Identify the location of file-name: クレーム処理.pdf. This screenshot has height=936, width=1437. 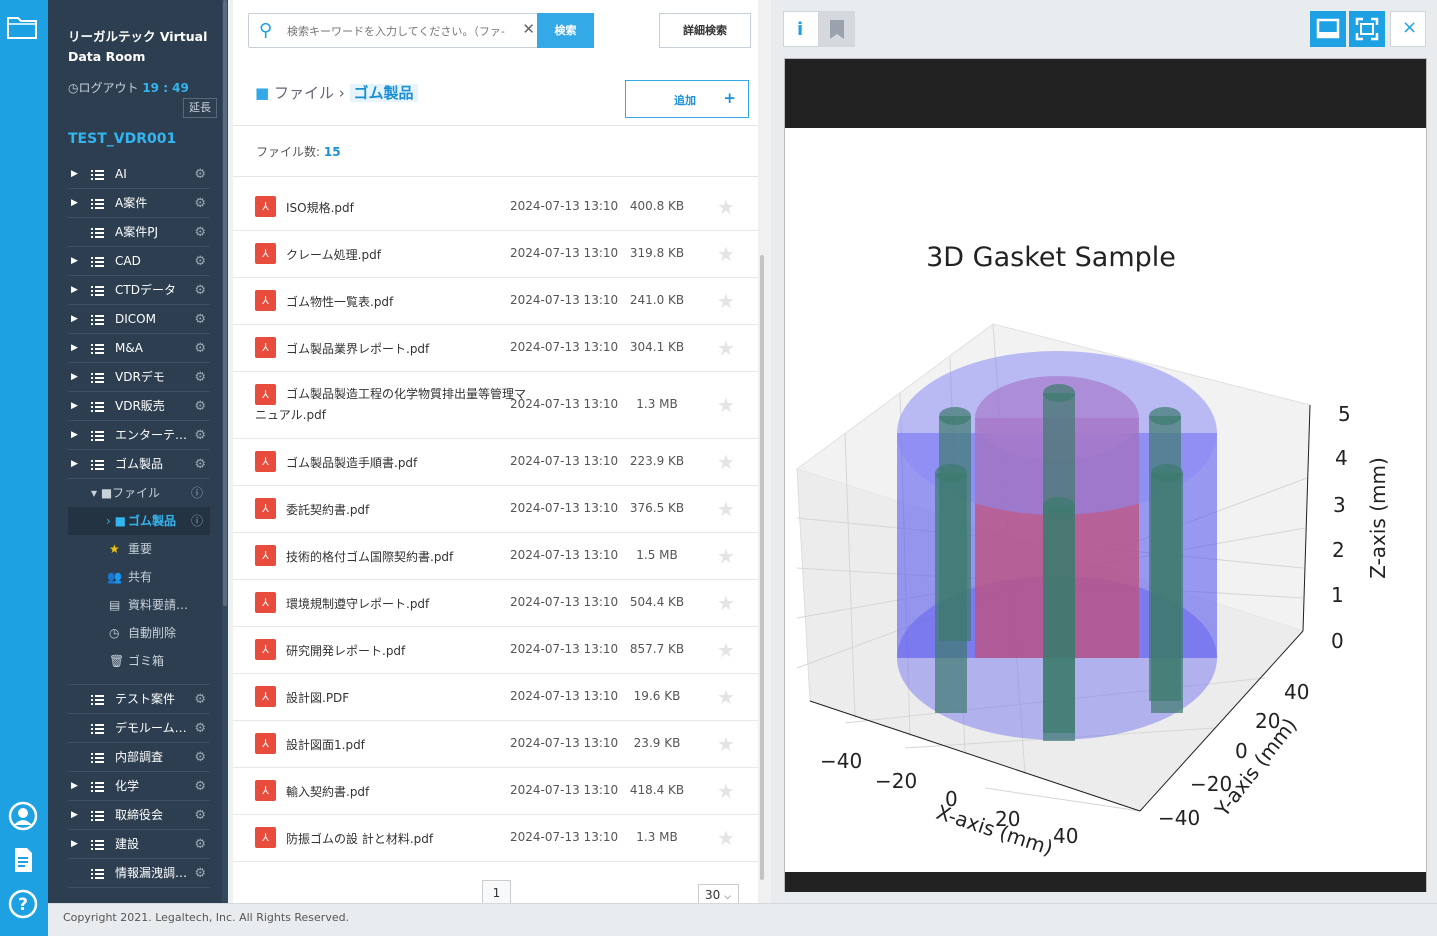
(333, 254).